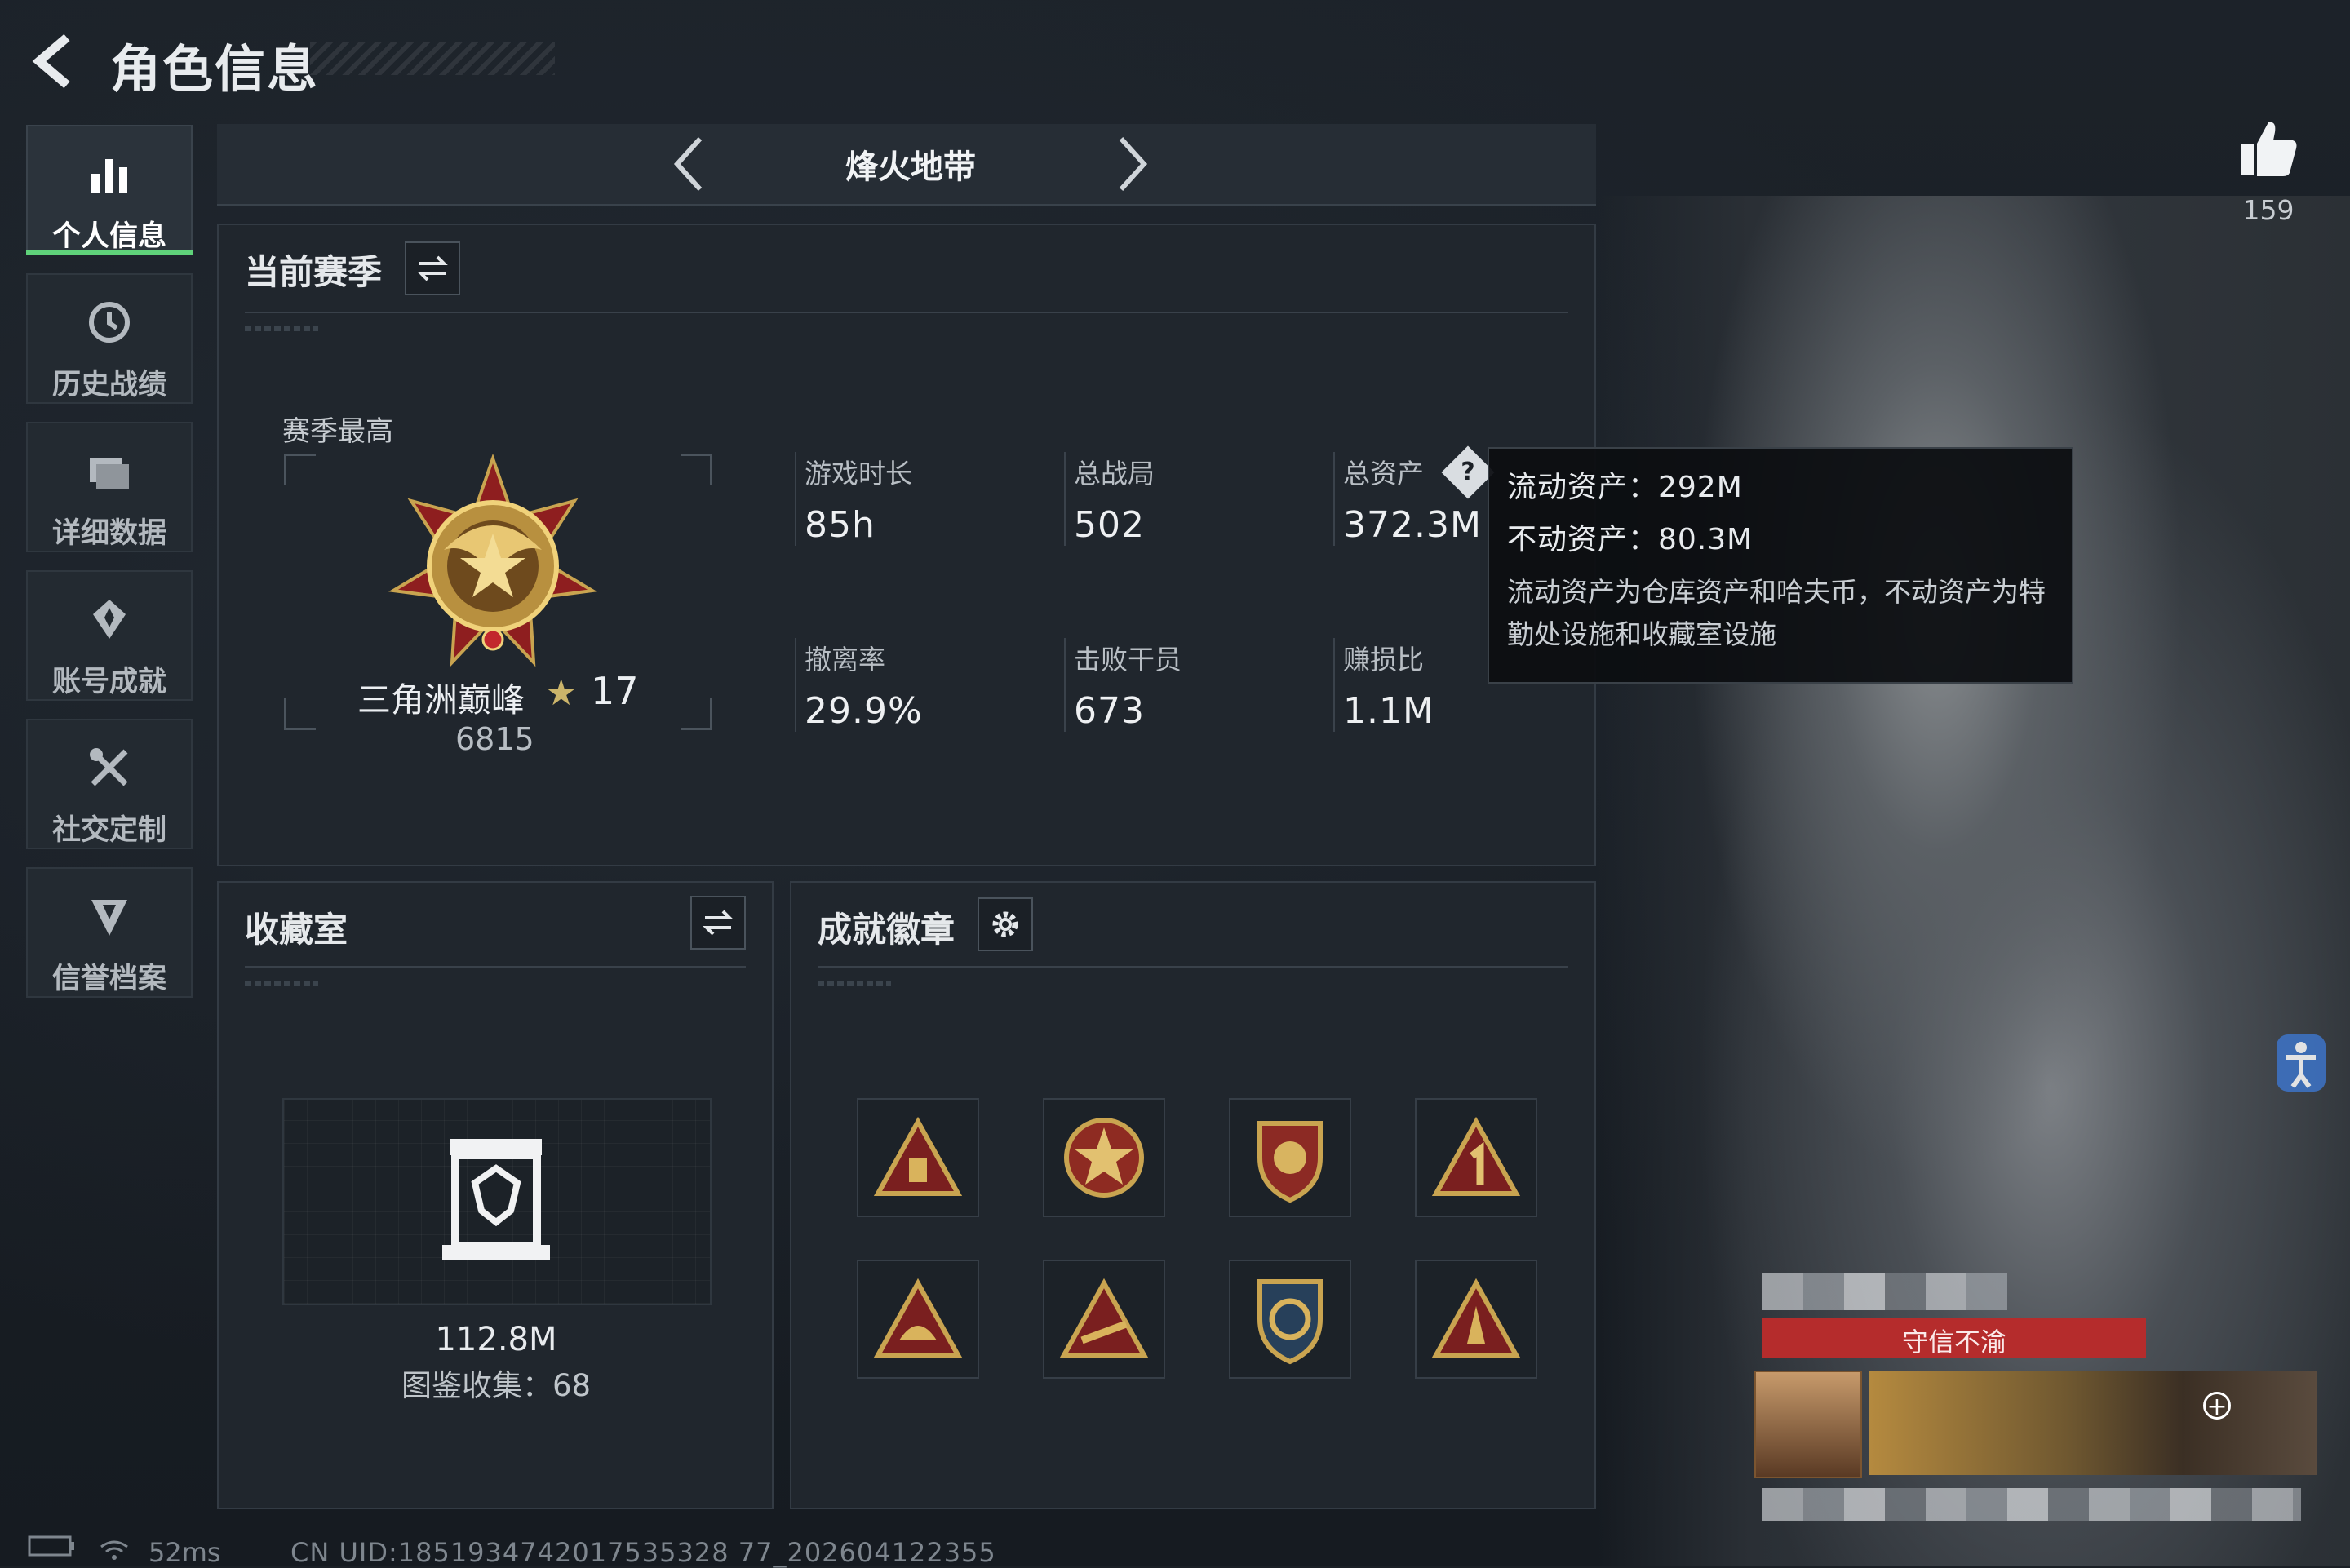  What do you see at coordinates (185, 1552) in the screenshot?
I see `ping-latency: 52ms` at bounding box center [185, 1552].